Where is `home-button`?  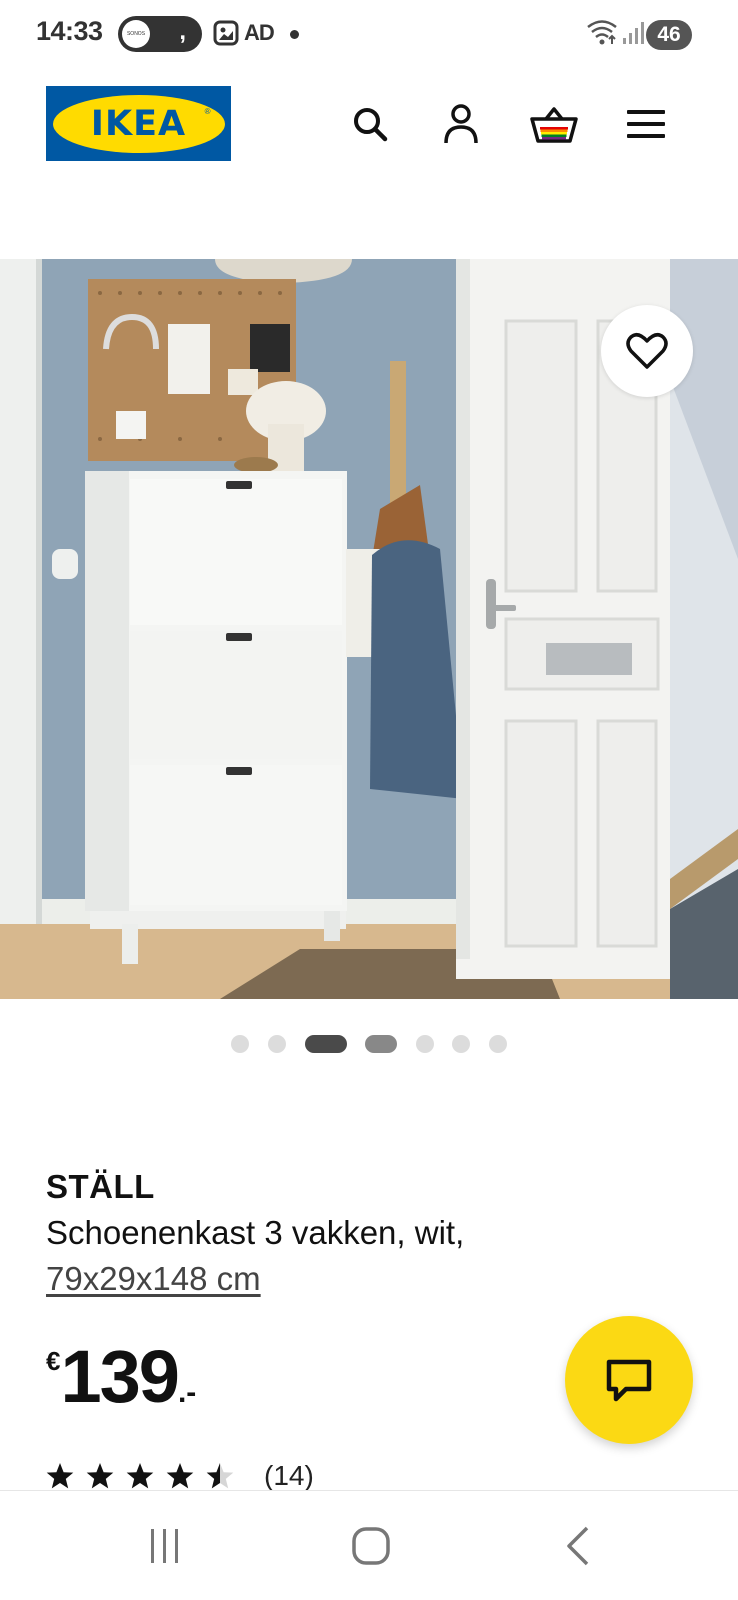 home-button is located at coordinates (371, 1546).